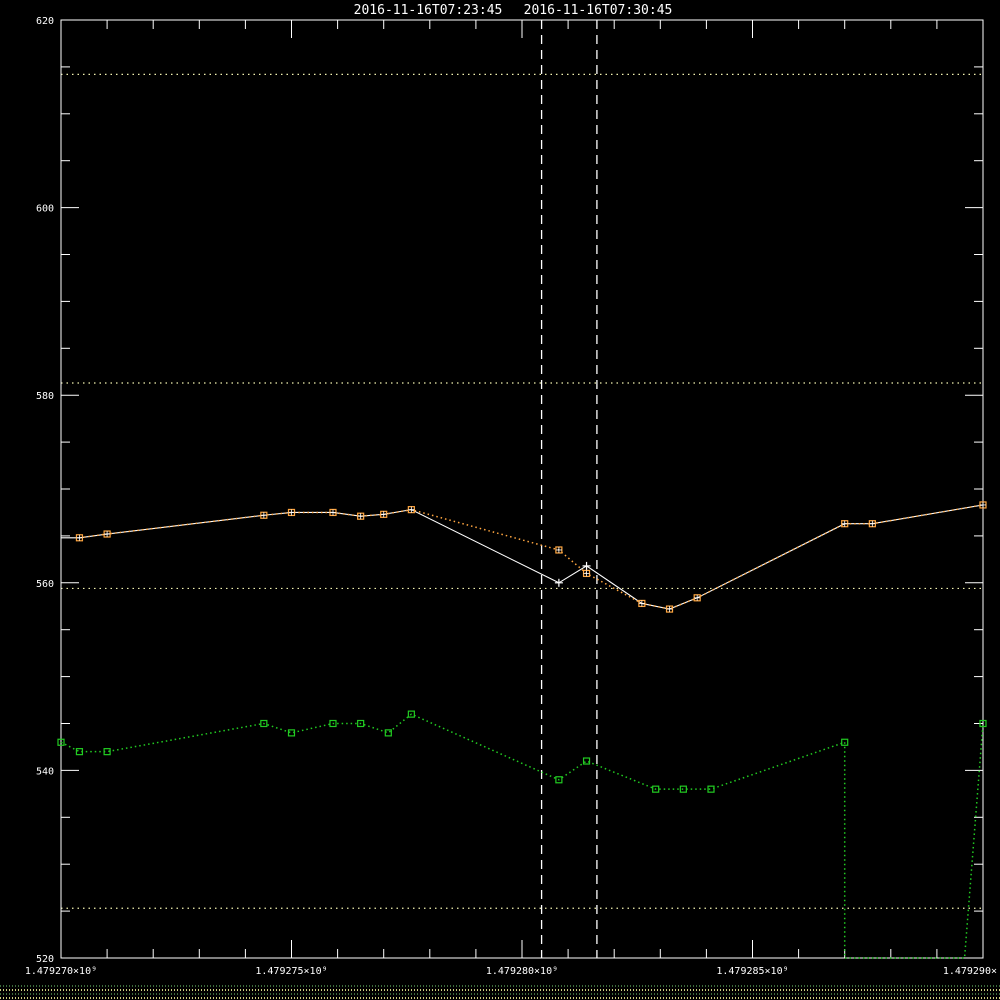 This screenshot has height=1000, width=1000. Describe the element at coordinates (291, 971) in the screenshot. I see `x-tick-label: 1.479275×10⁹` at that location.